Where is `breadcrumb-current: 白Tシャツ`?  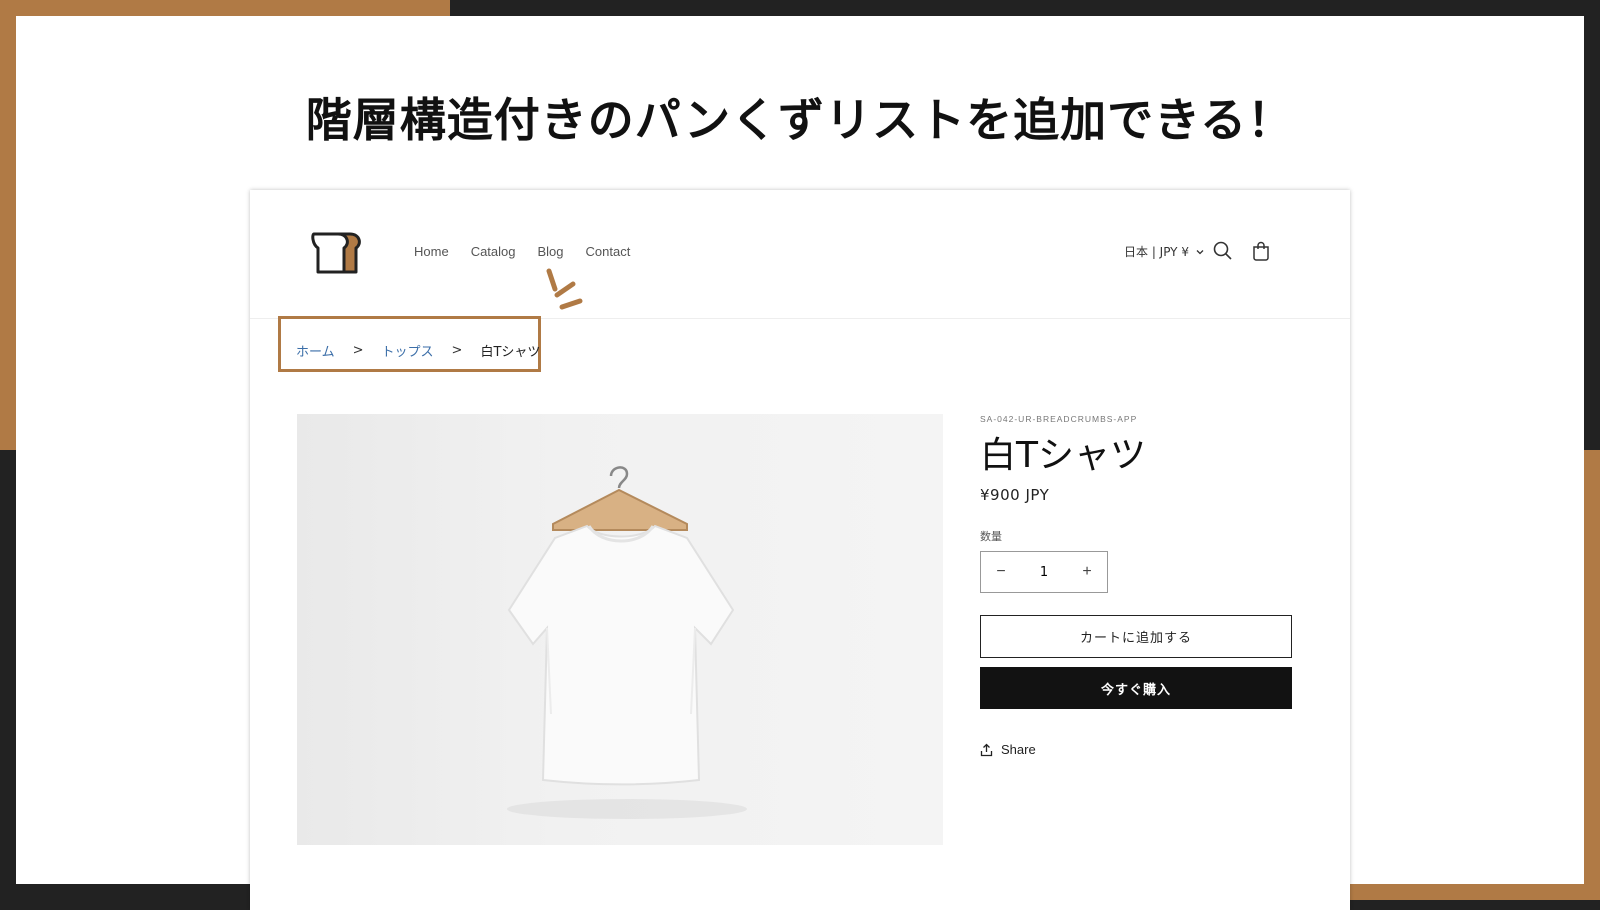 breadcrumb-current: 白Tシャツ is located at coordinates (510, 352).